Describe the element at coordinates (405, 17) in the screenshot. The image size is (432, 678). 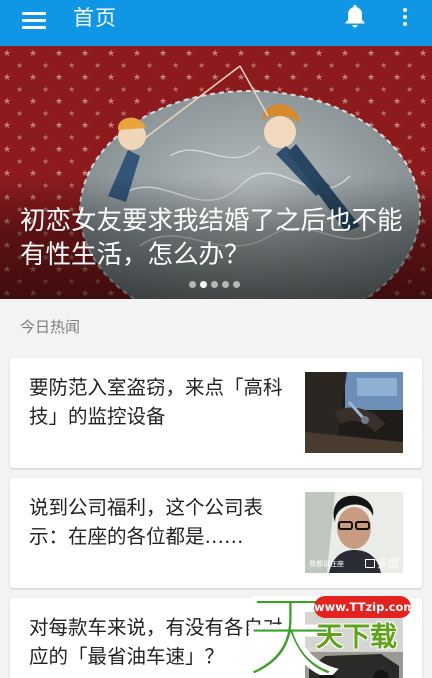
I see `more-vertical-icon` at that location.